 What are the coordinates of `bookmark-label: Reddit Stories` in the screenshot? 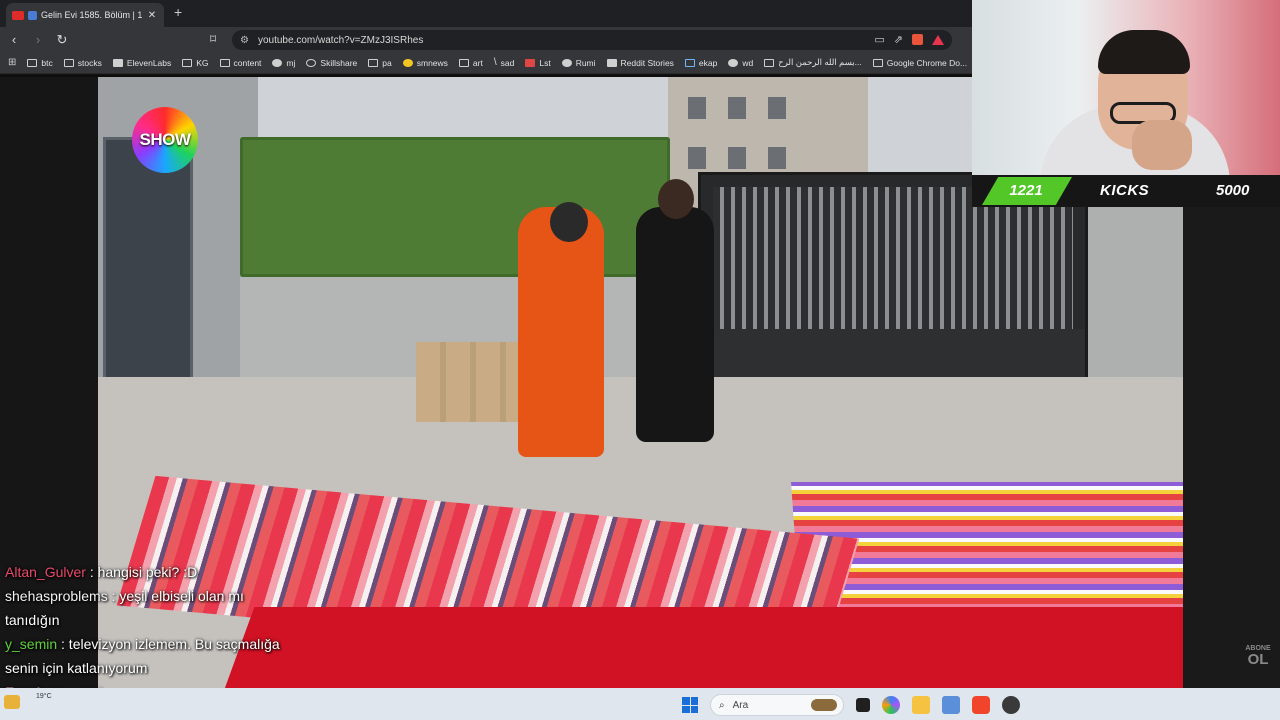 It's located at (647, 62).